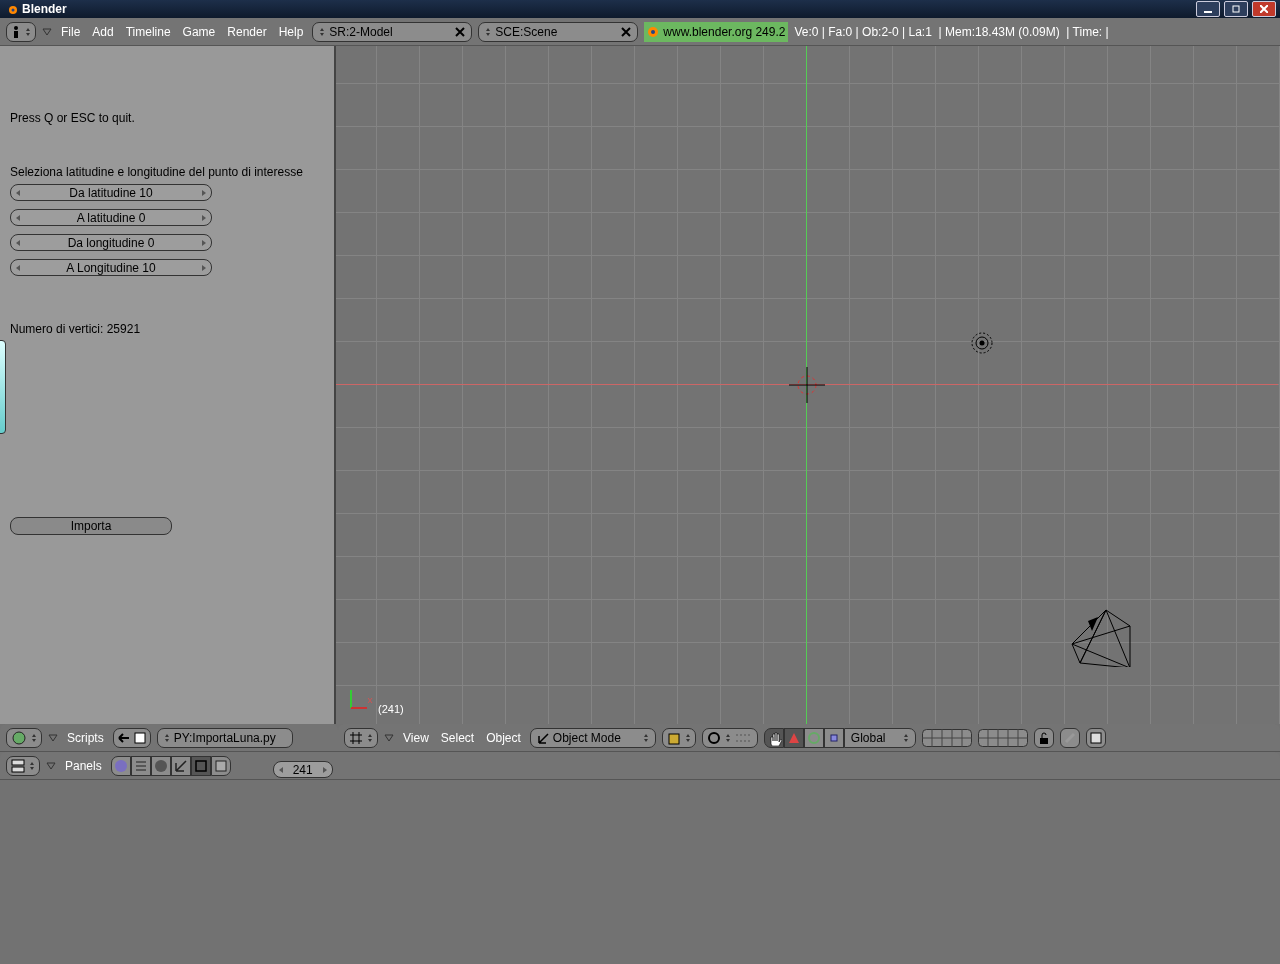 The height and width of the screenshot is (964, 1280). I want to click on lock-button, so click(1043, 737).